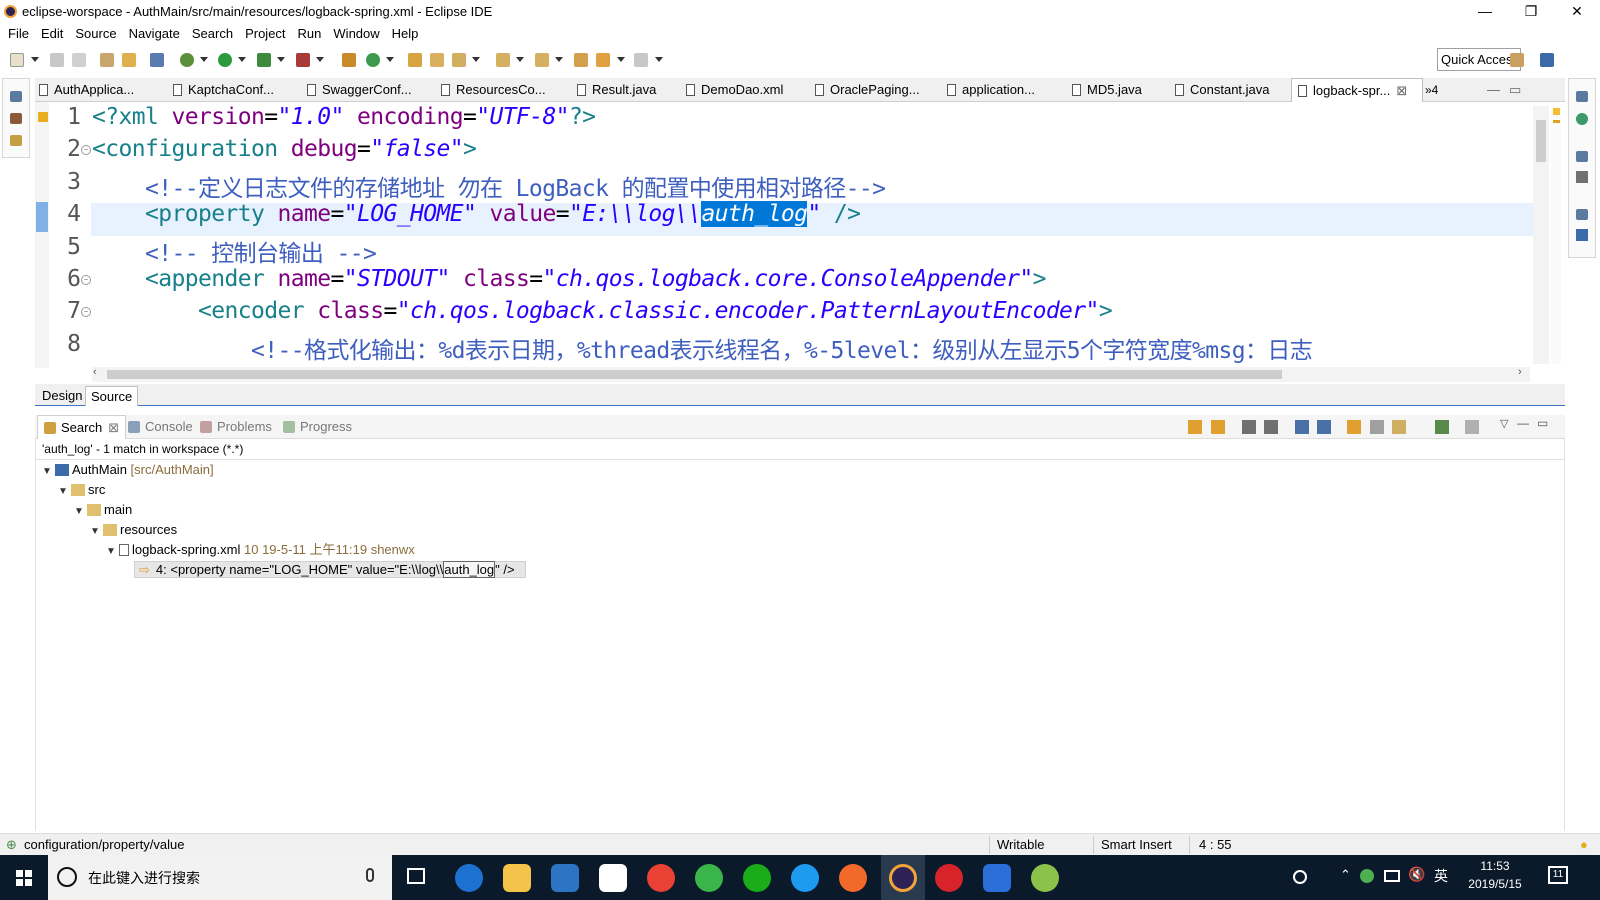  I want to click on mail-icon, so click(613, 878).